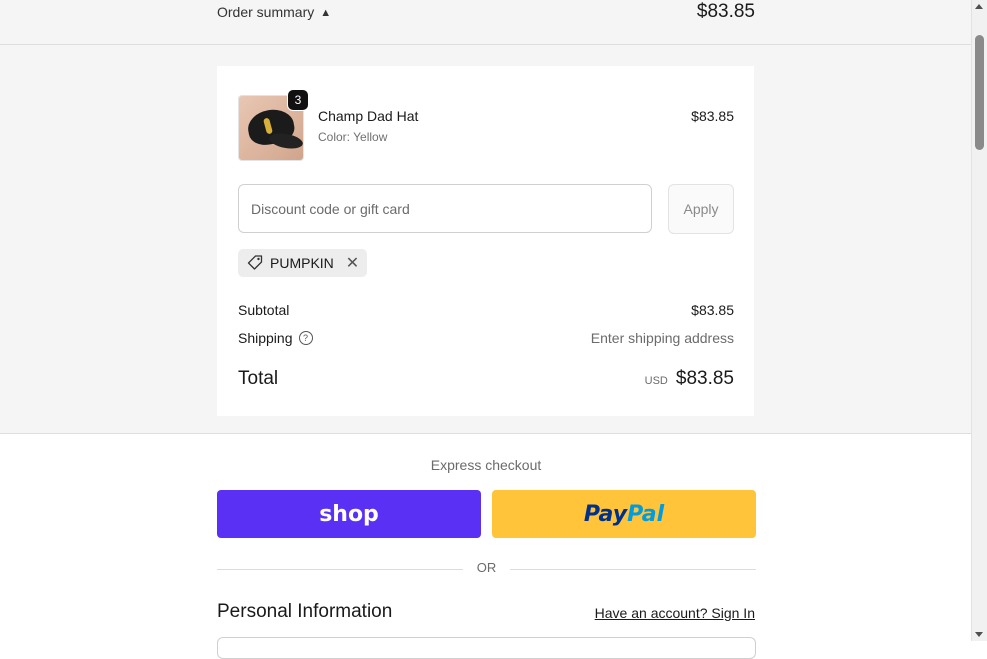  Describe the element at coordinates (662, 338) in the screenshot. I see `shipping-value: Enter shipping address` at that location.